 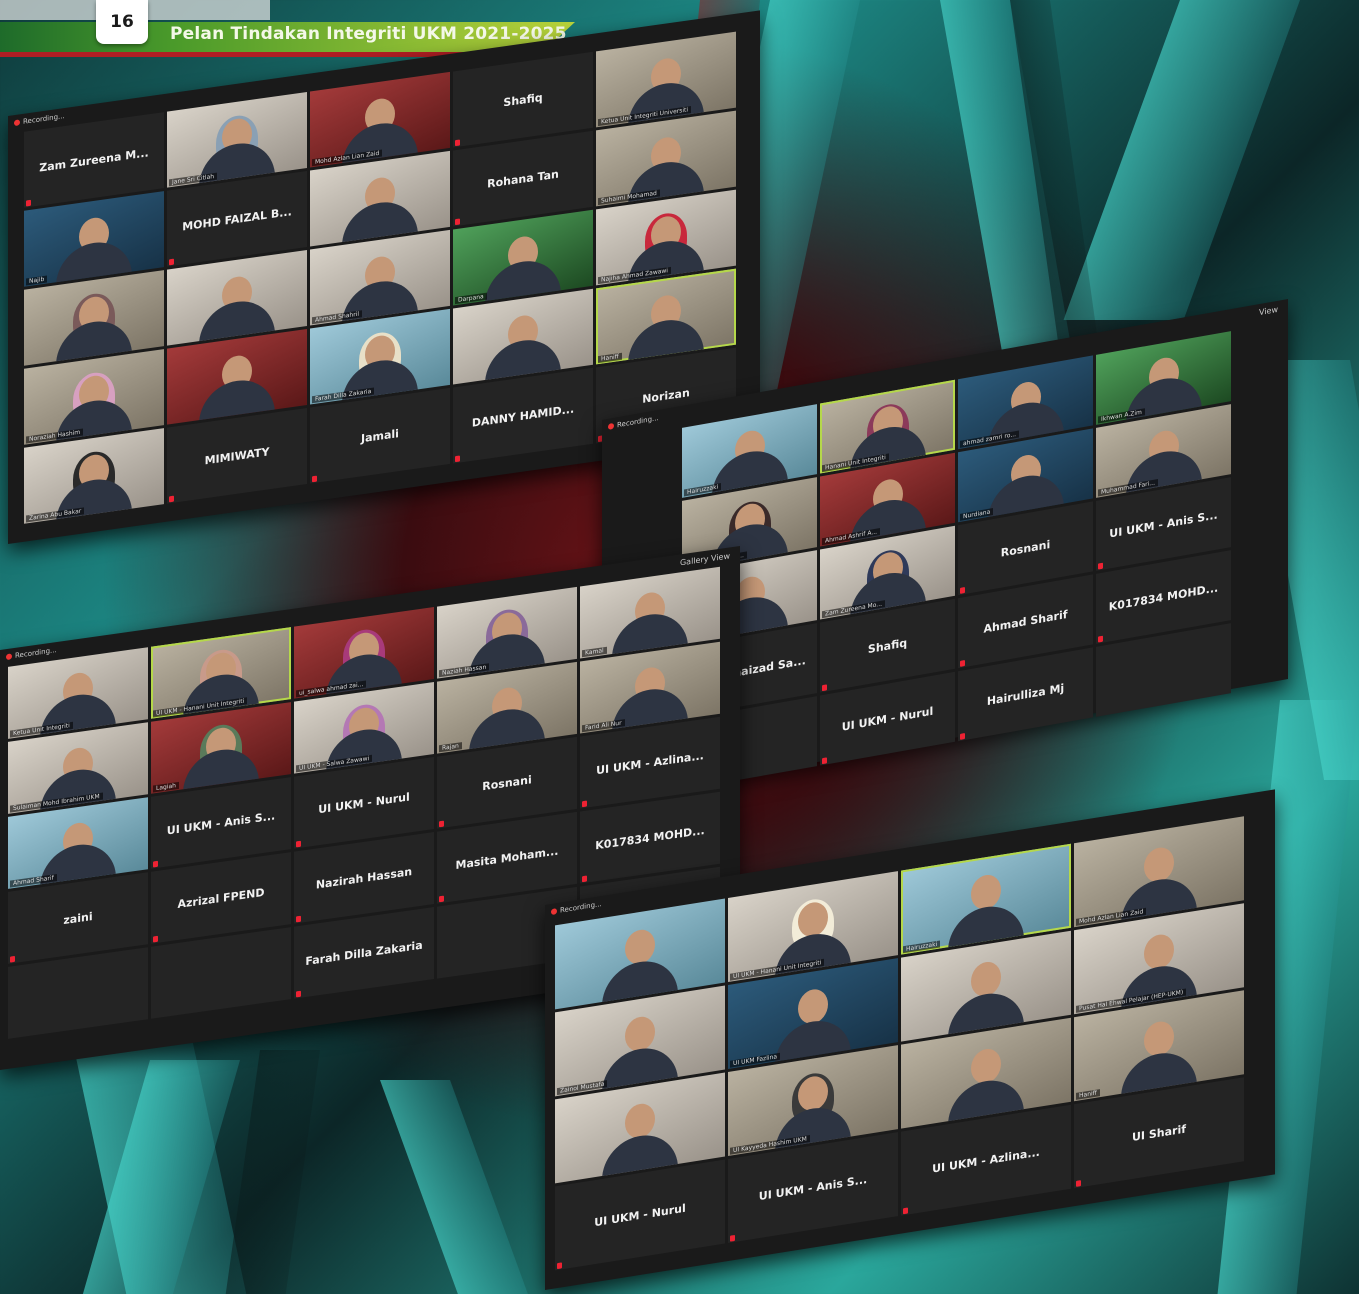 What do you see at coordinates (364, 878) in the screenshot?
I see `participant-name: Nazirah Hassan` at bounding box center [364, 878].